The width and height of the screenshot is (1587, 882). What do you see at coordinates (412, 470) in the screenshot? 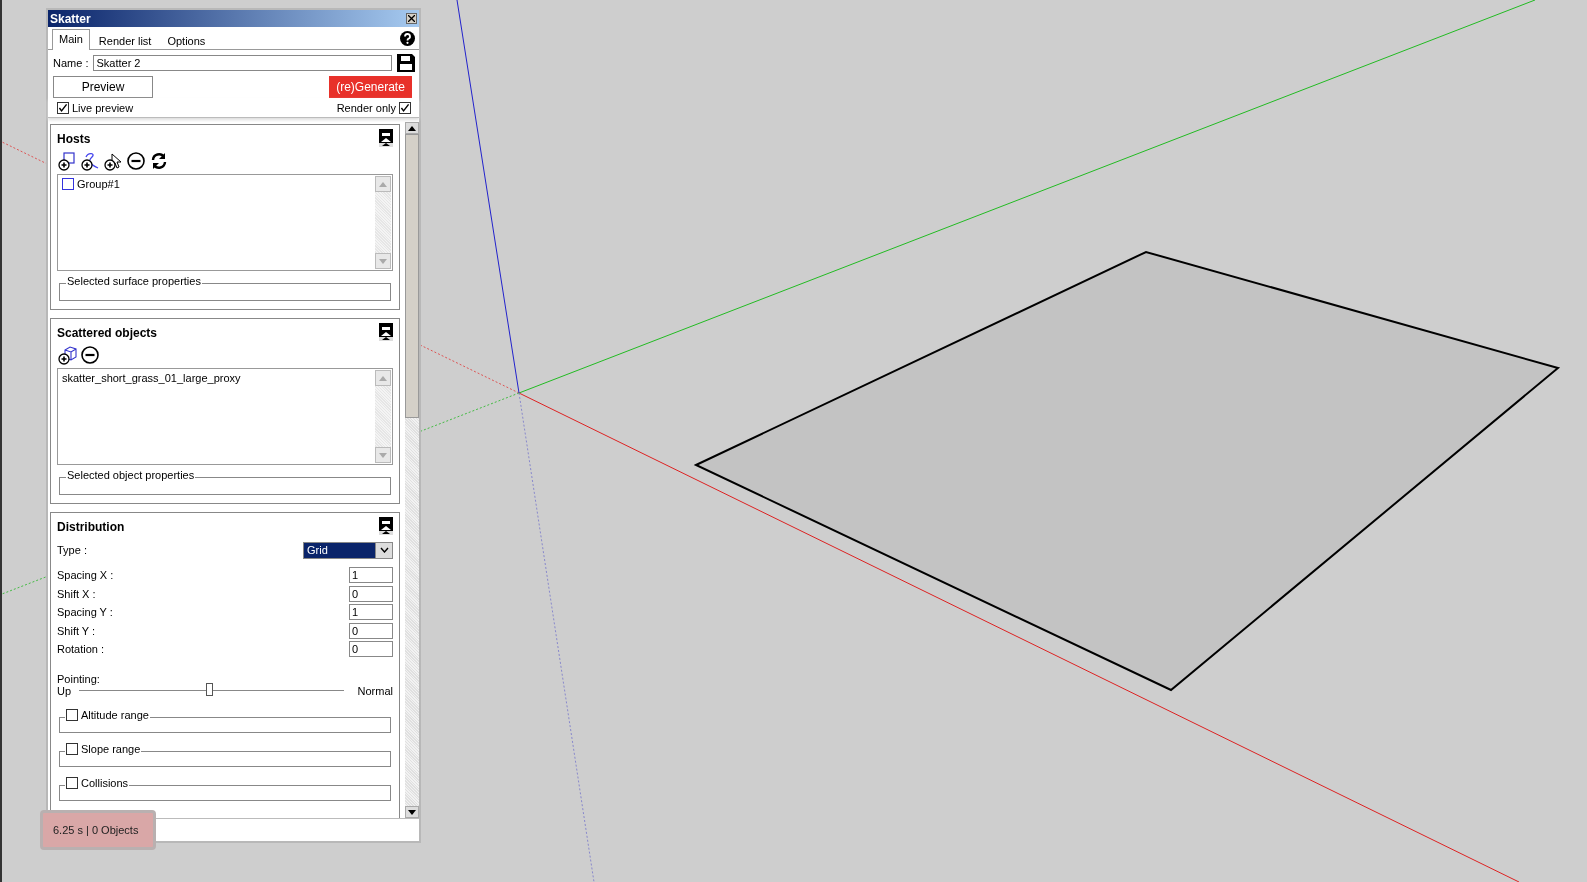
I see `scrollbar` at bounding box center [412, 470].